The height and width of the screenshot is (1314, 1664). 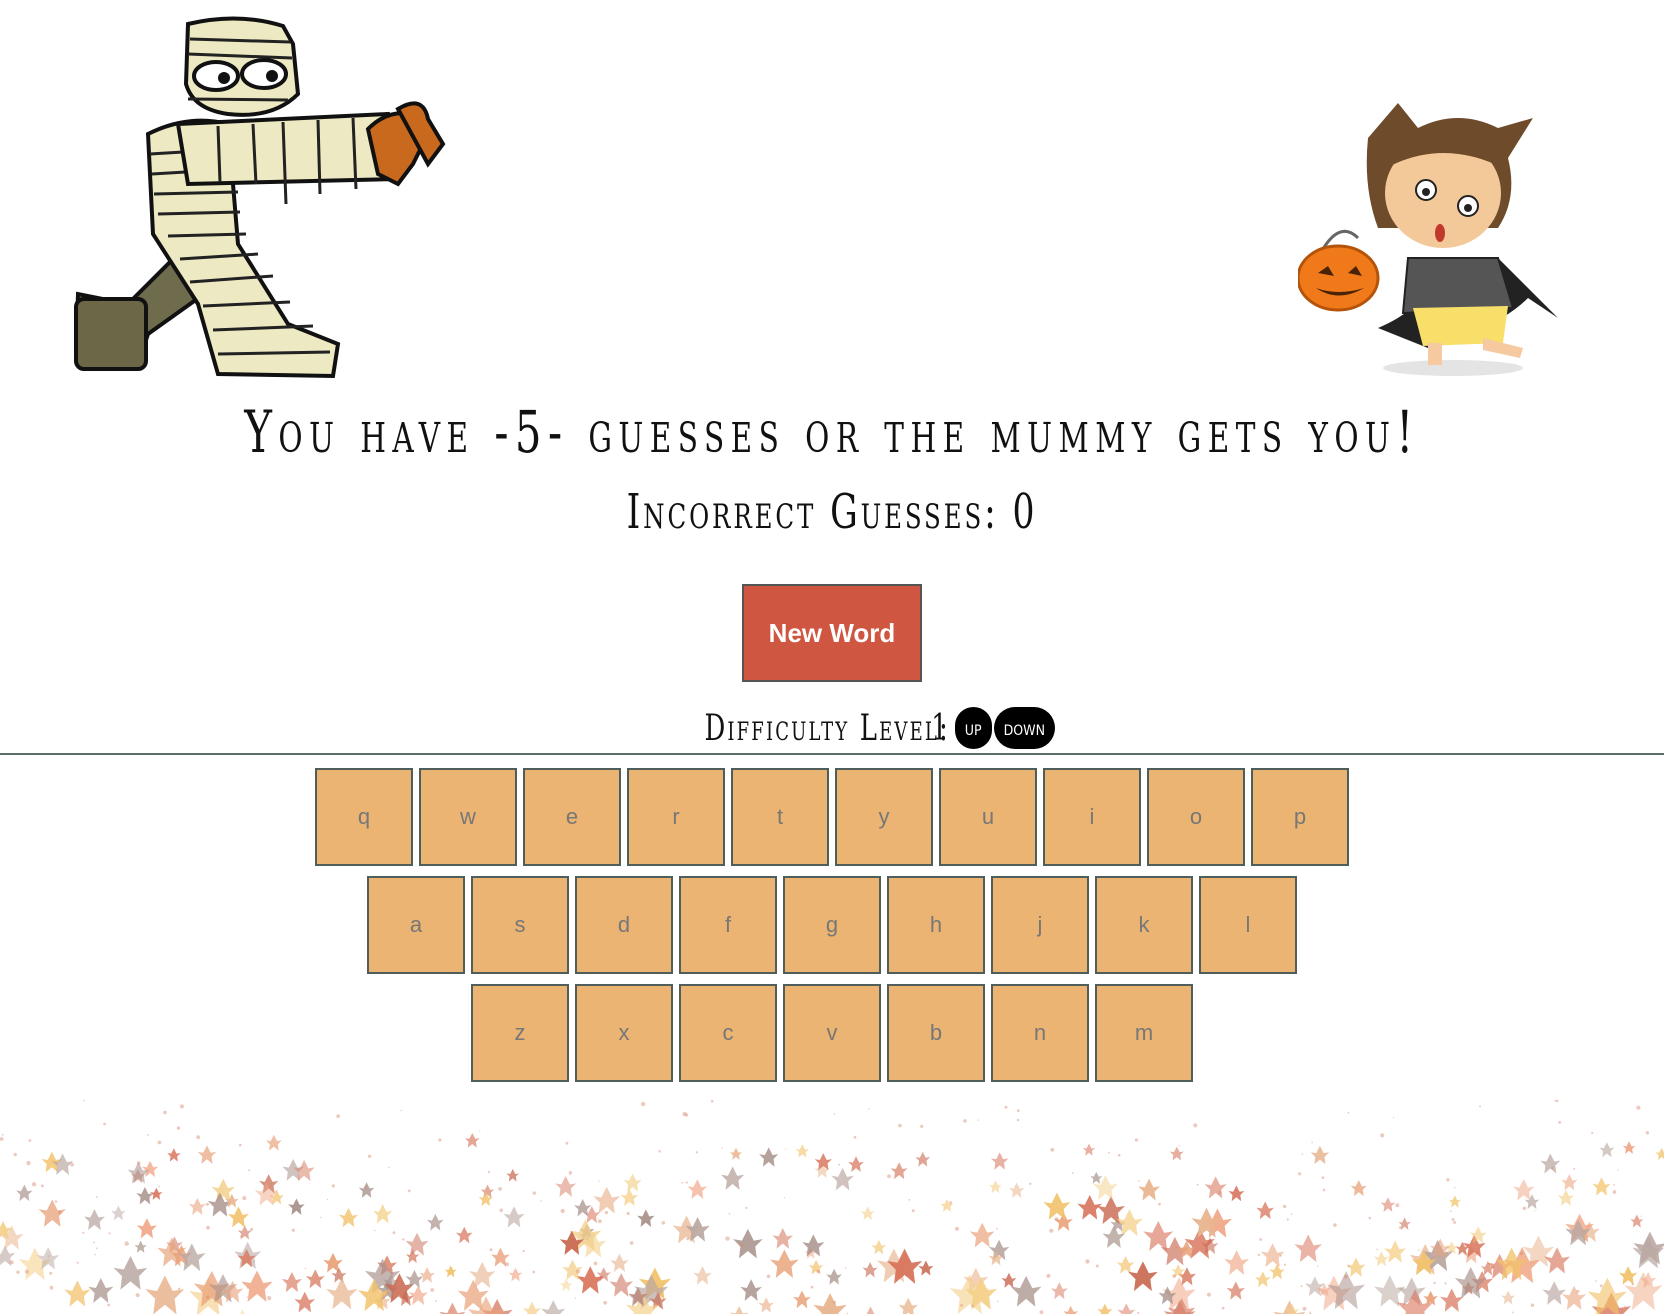 What do you see at coordinates (1024, 728) in the screenshot?
I see `difficulty-down-button: down` at bounding box center [1024, 728].